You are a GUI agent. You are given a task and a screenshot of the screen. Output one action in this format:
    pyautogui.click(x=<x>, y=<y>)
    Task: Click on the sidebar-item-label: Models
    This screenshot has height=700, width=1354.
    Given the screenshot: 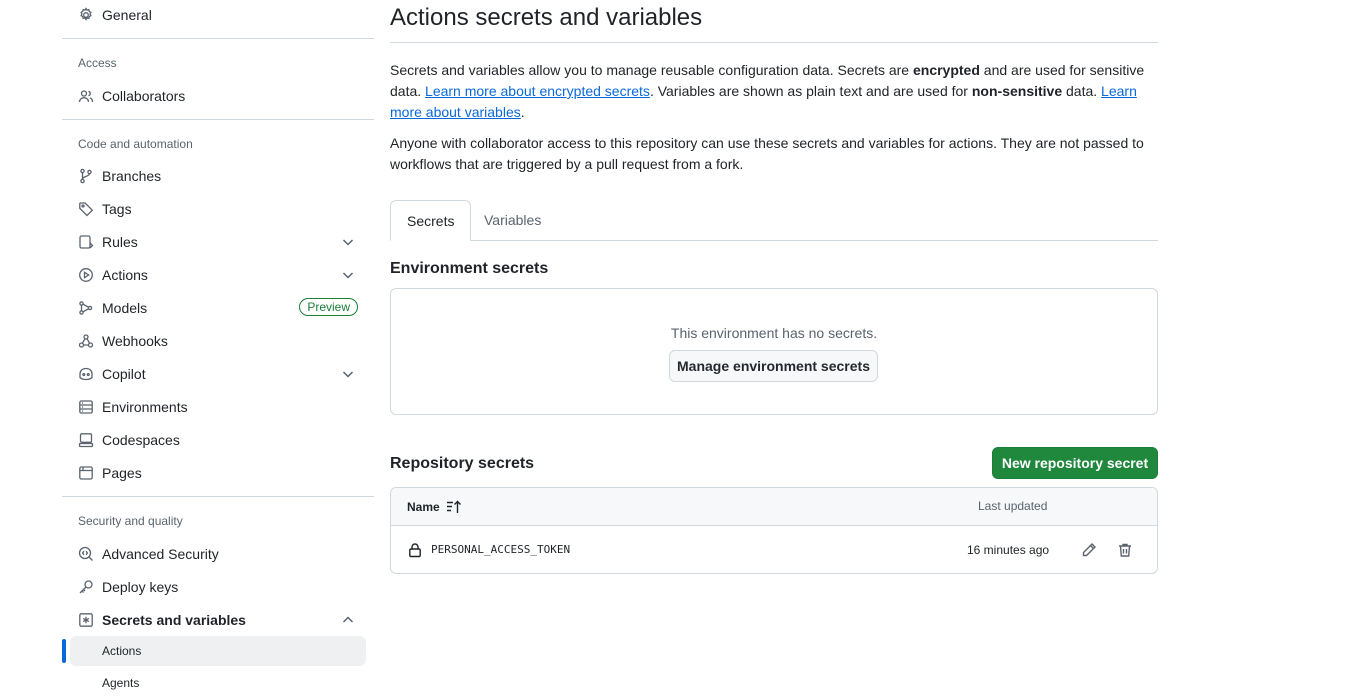 What is the action you would take?
    pyautogui.click(x=125, y=308)
    